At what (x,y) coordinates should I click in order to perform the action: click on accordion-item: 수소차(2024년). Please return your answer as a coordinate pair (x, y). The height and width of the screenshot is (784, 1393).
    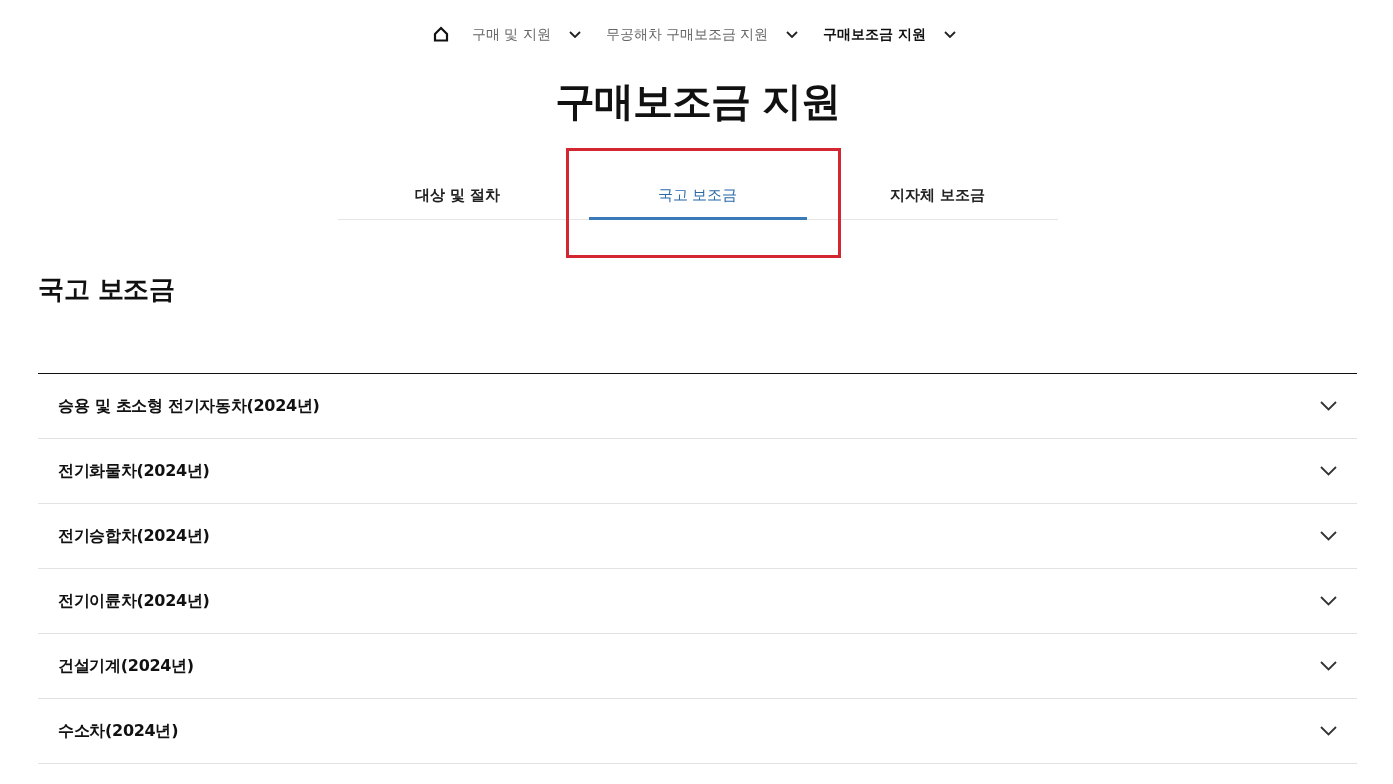
    Looking at the image, I should click on (697, 731).